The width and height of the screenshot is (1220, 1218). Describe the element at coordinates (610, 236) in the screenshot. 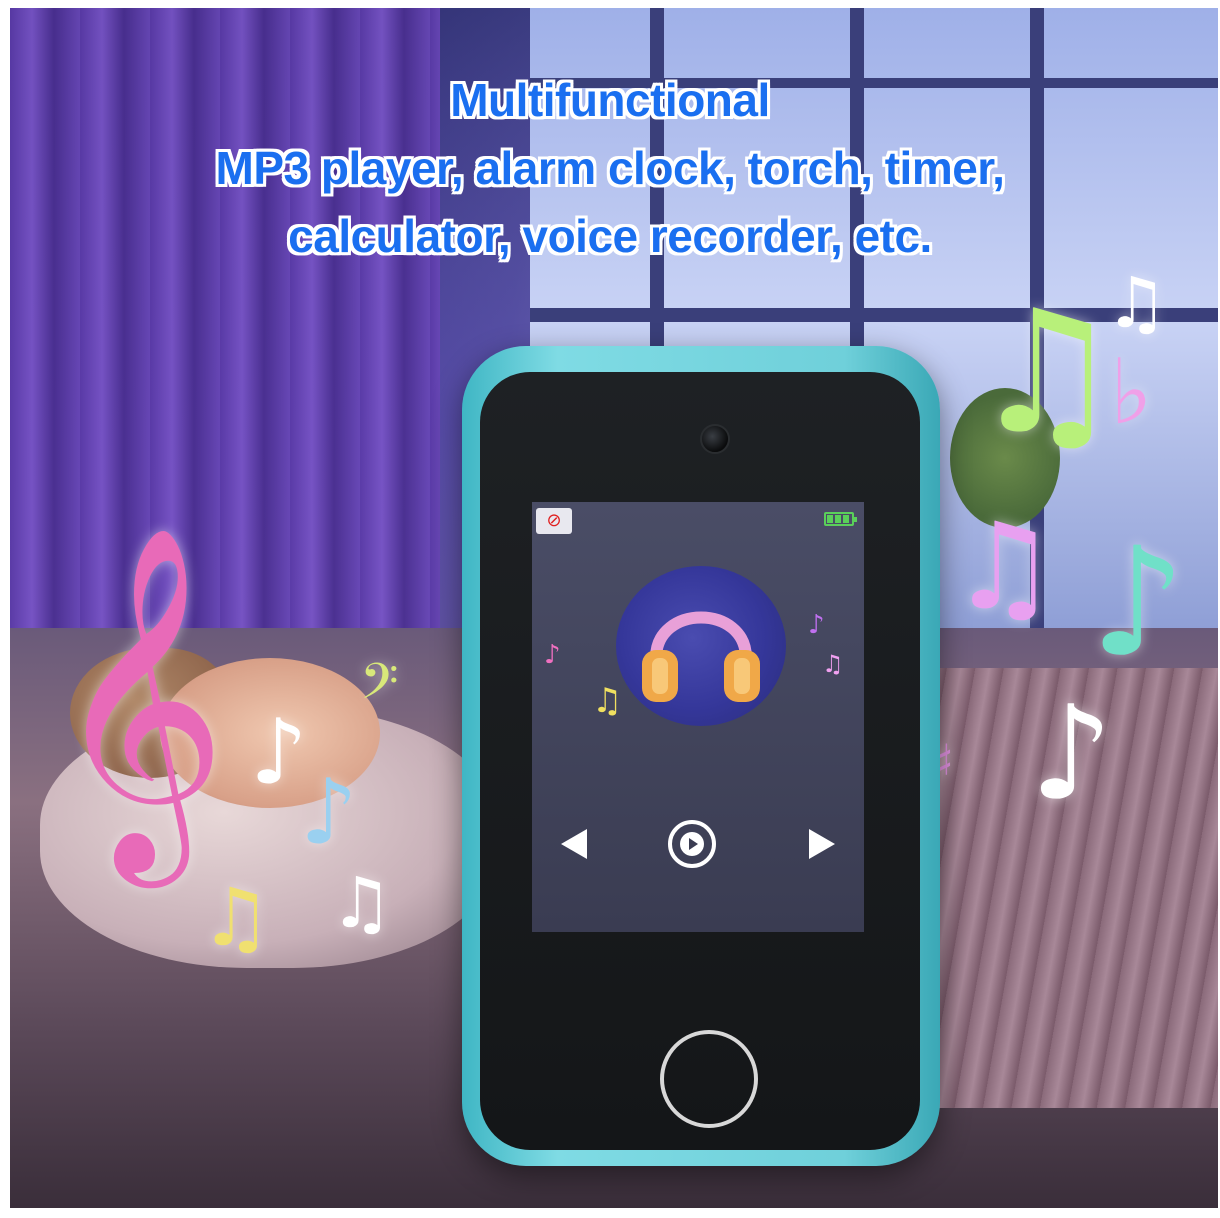

I see `headline-line-3: calculator, voice recorder, etc.` at that location.